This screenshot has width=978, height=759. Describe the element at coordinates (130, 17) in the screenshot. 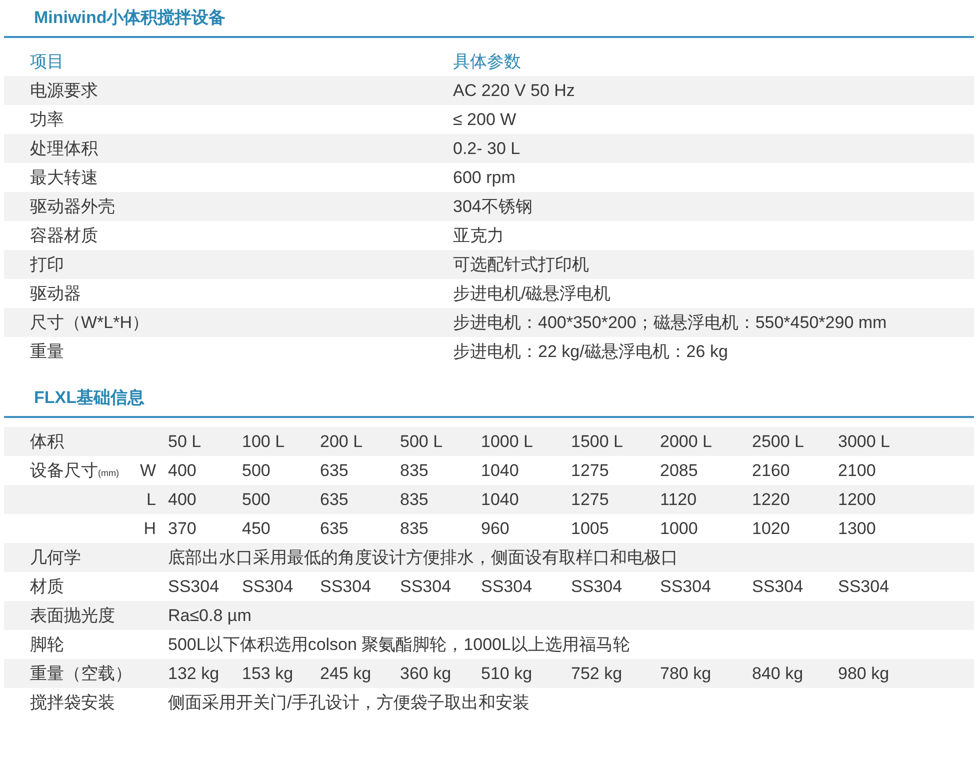

I see `section-title: Miniwind小体积搅拌设备` at that location.